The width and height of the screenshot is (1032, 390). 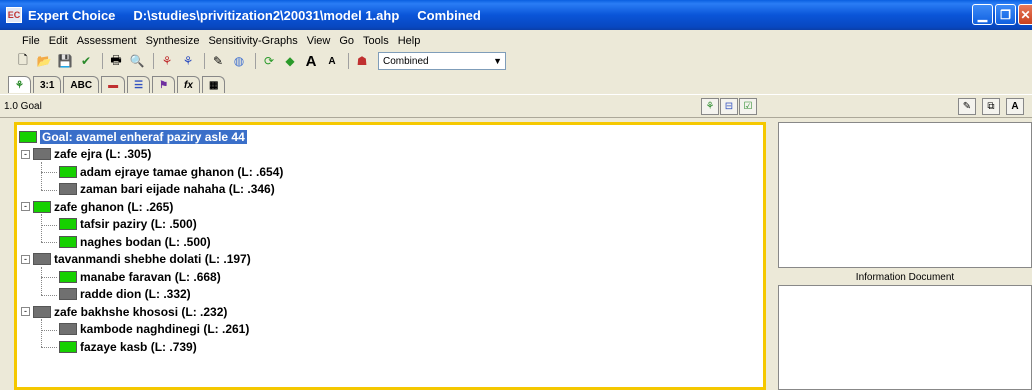 I want to click on tree-node-label: zafe ghanon (L: .265), so click(x=114, y=206).